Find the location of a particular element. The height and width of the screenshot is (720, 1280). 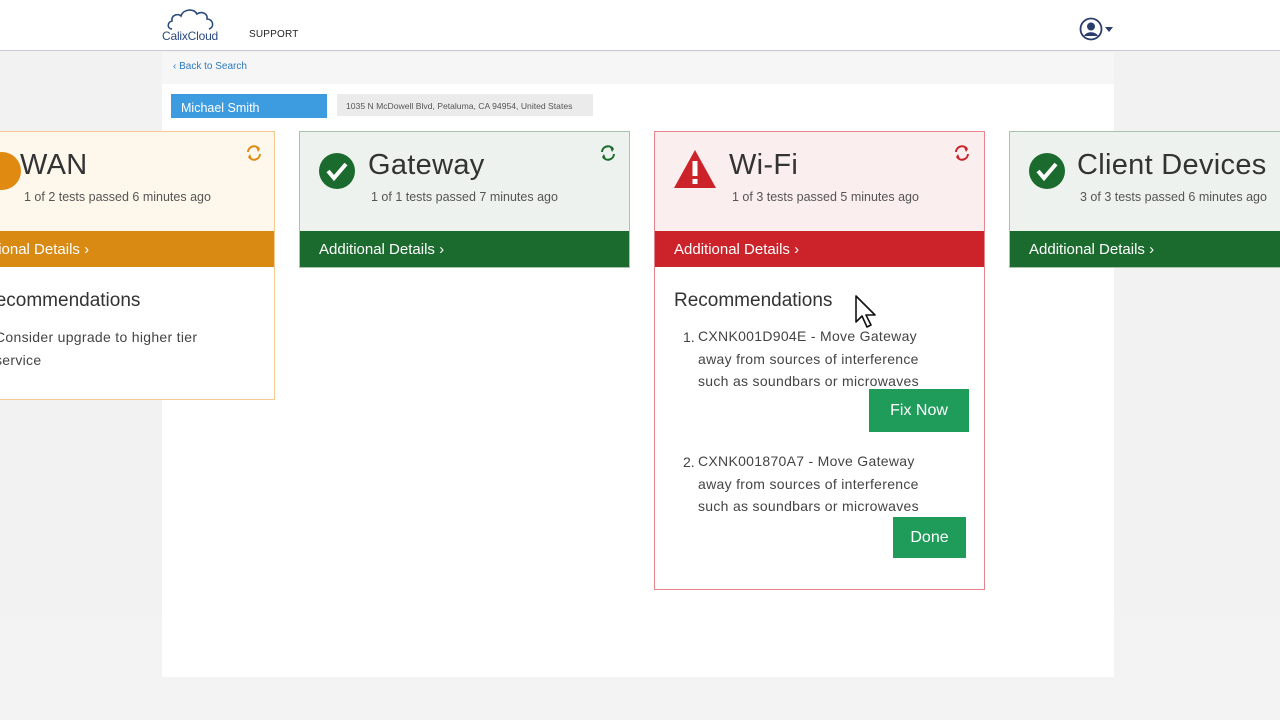

wan-additional-details-button: Additional Details › is located at coordinates (137, 249).